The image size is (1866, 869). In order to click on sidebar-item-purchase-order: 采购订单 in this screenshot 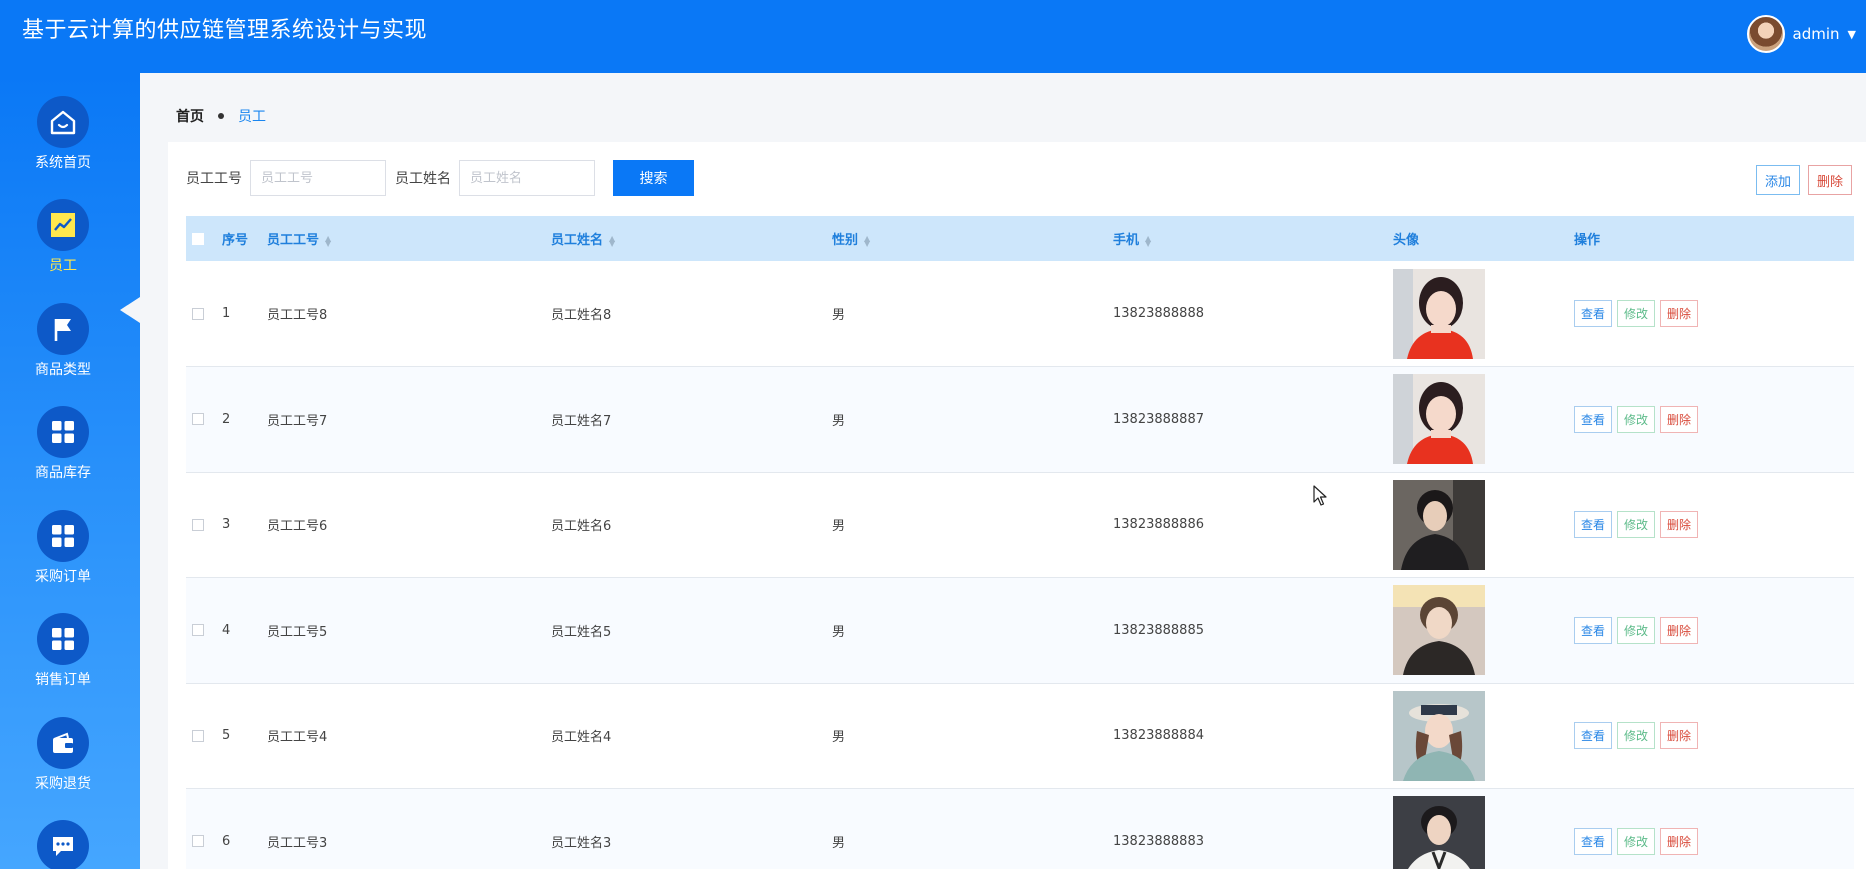, I will do `click(63, 548)`.